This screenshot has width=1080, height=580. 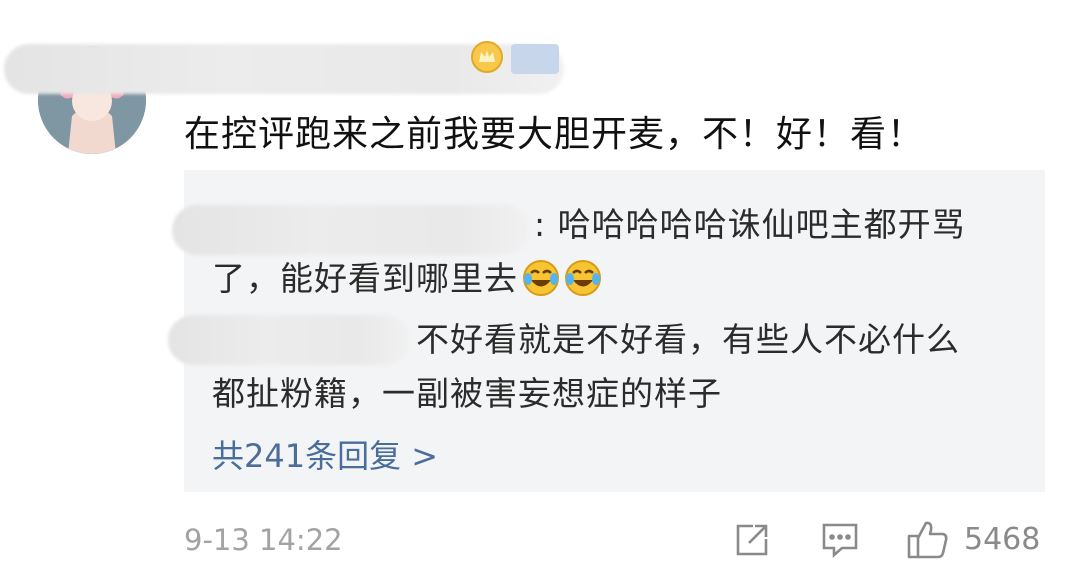 I want to click on comment-icon, so click(x=840, y=542).